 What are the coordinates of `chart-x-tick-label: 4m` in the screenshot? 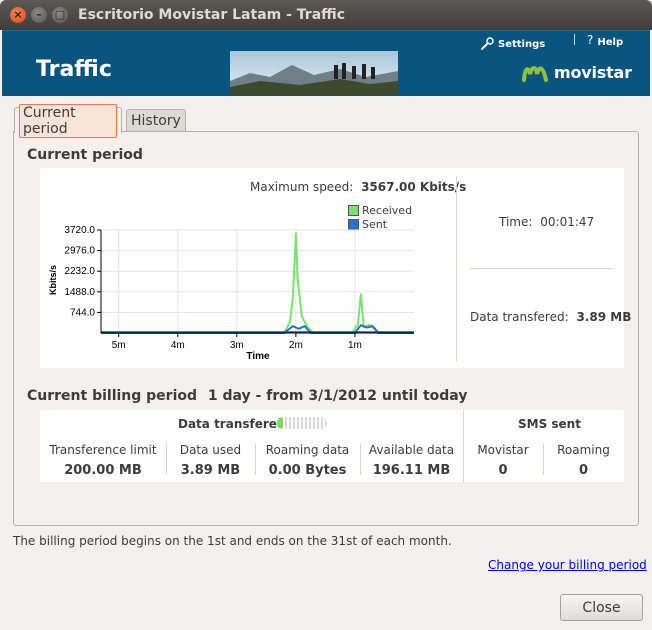 It's located at (178, 345).